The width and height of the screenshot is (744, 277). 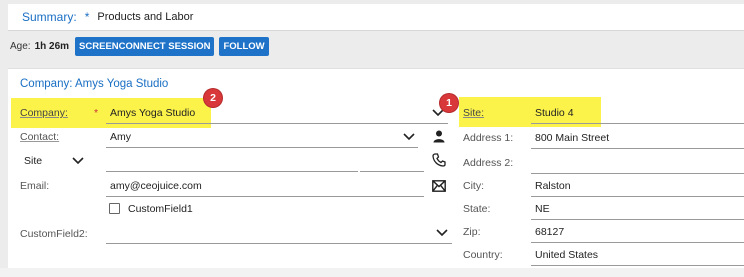 I want to click on email-underline, so click(x=265, y=196).